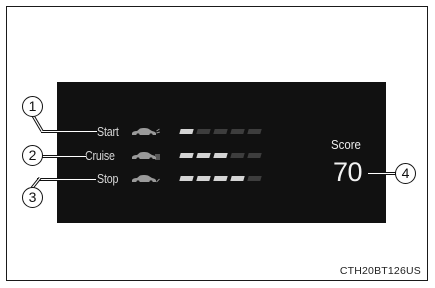  What do you see at coordinates (146, 156) in the screenshot?
I see `car-cruise-icon` at bounding box center [146, 156].